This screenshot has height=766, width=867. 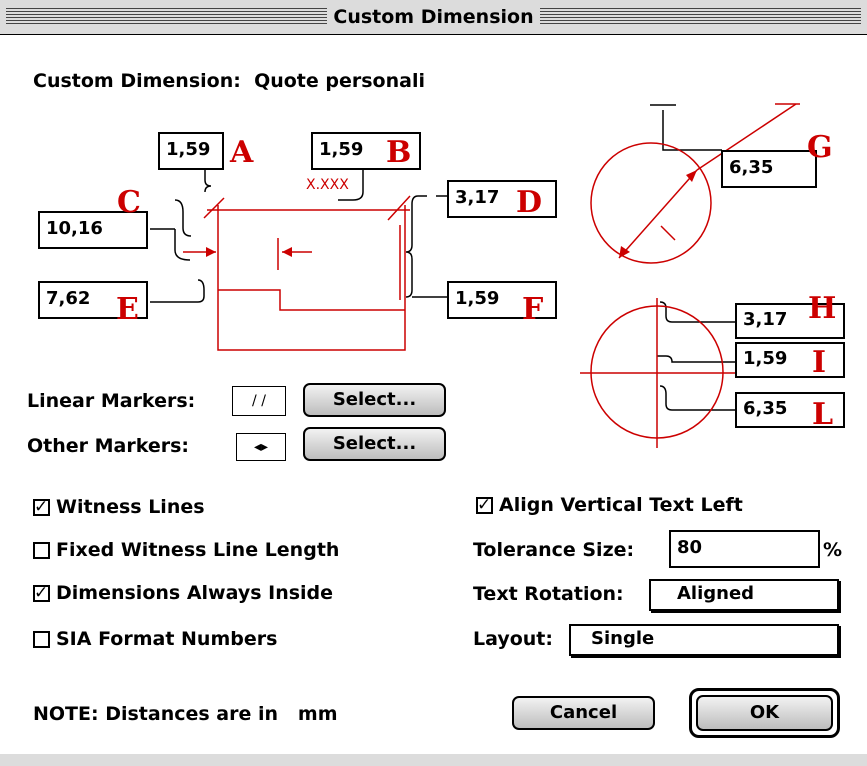 I want to click on tolerance-unit: %, so click(x=833, y=550).